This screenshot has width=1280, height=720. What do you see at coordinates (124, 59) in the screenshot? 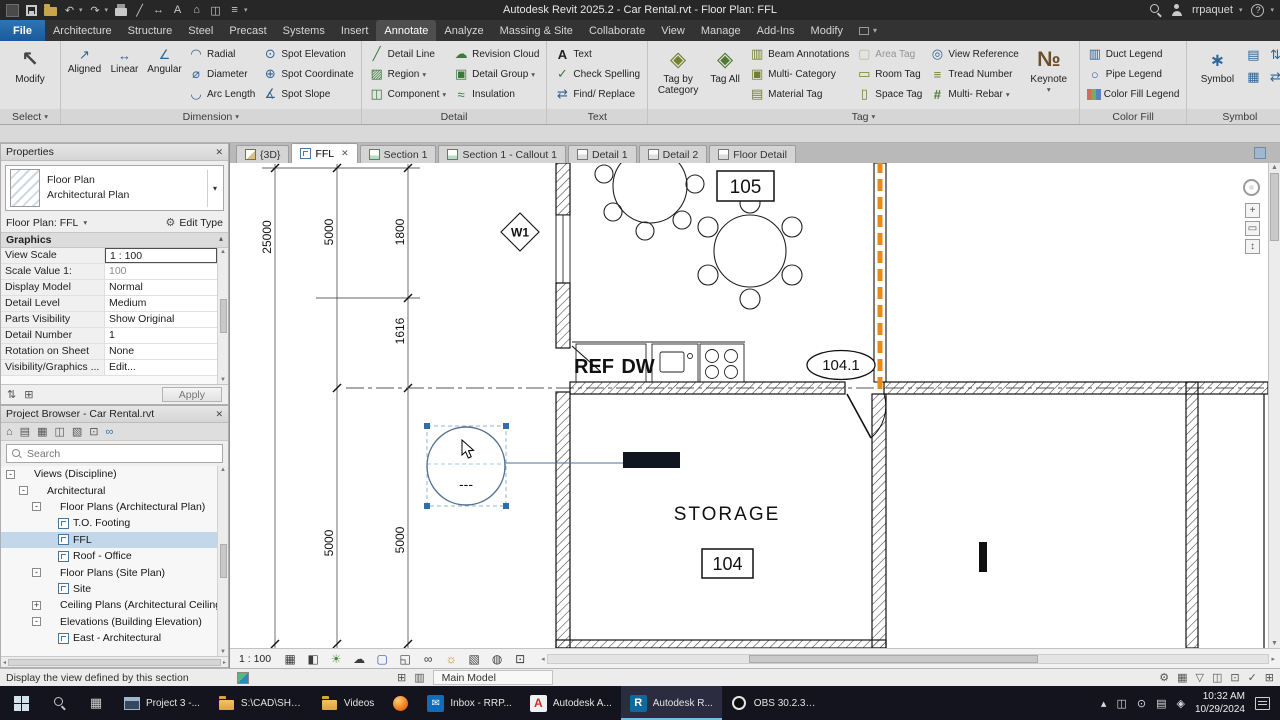
I see `linear-dimension-button: Linear` at bounding box center [124, 59].